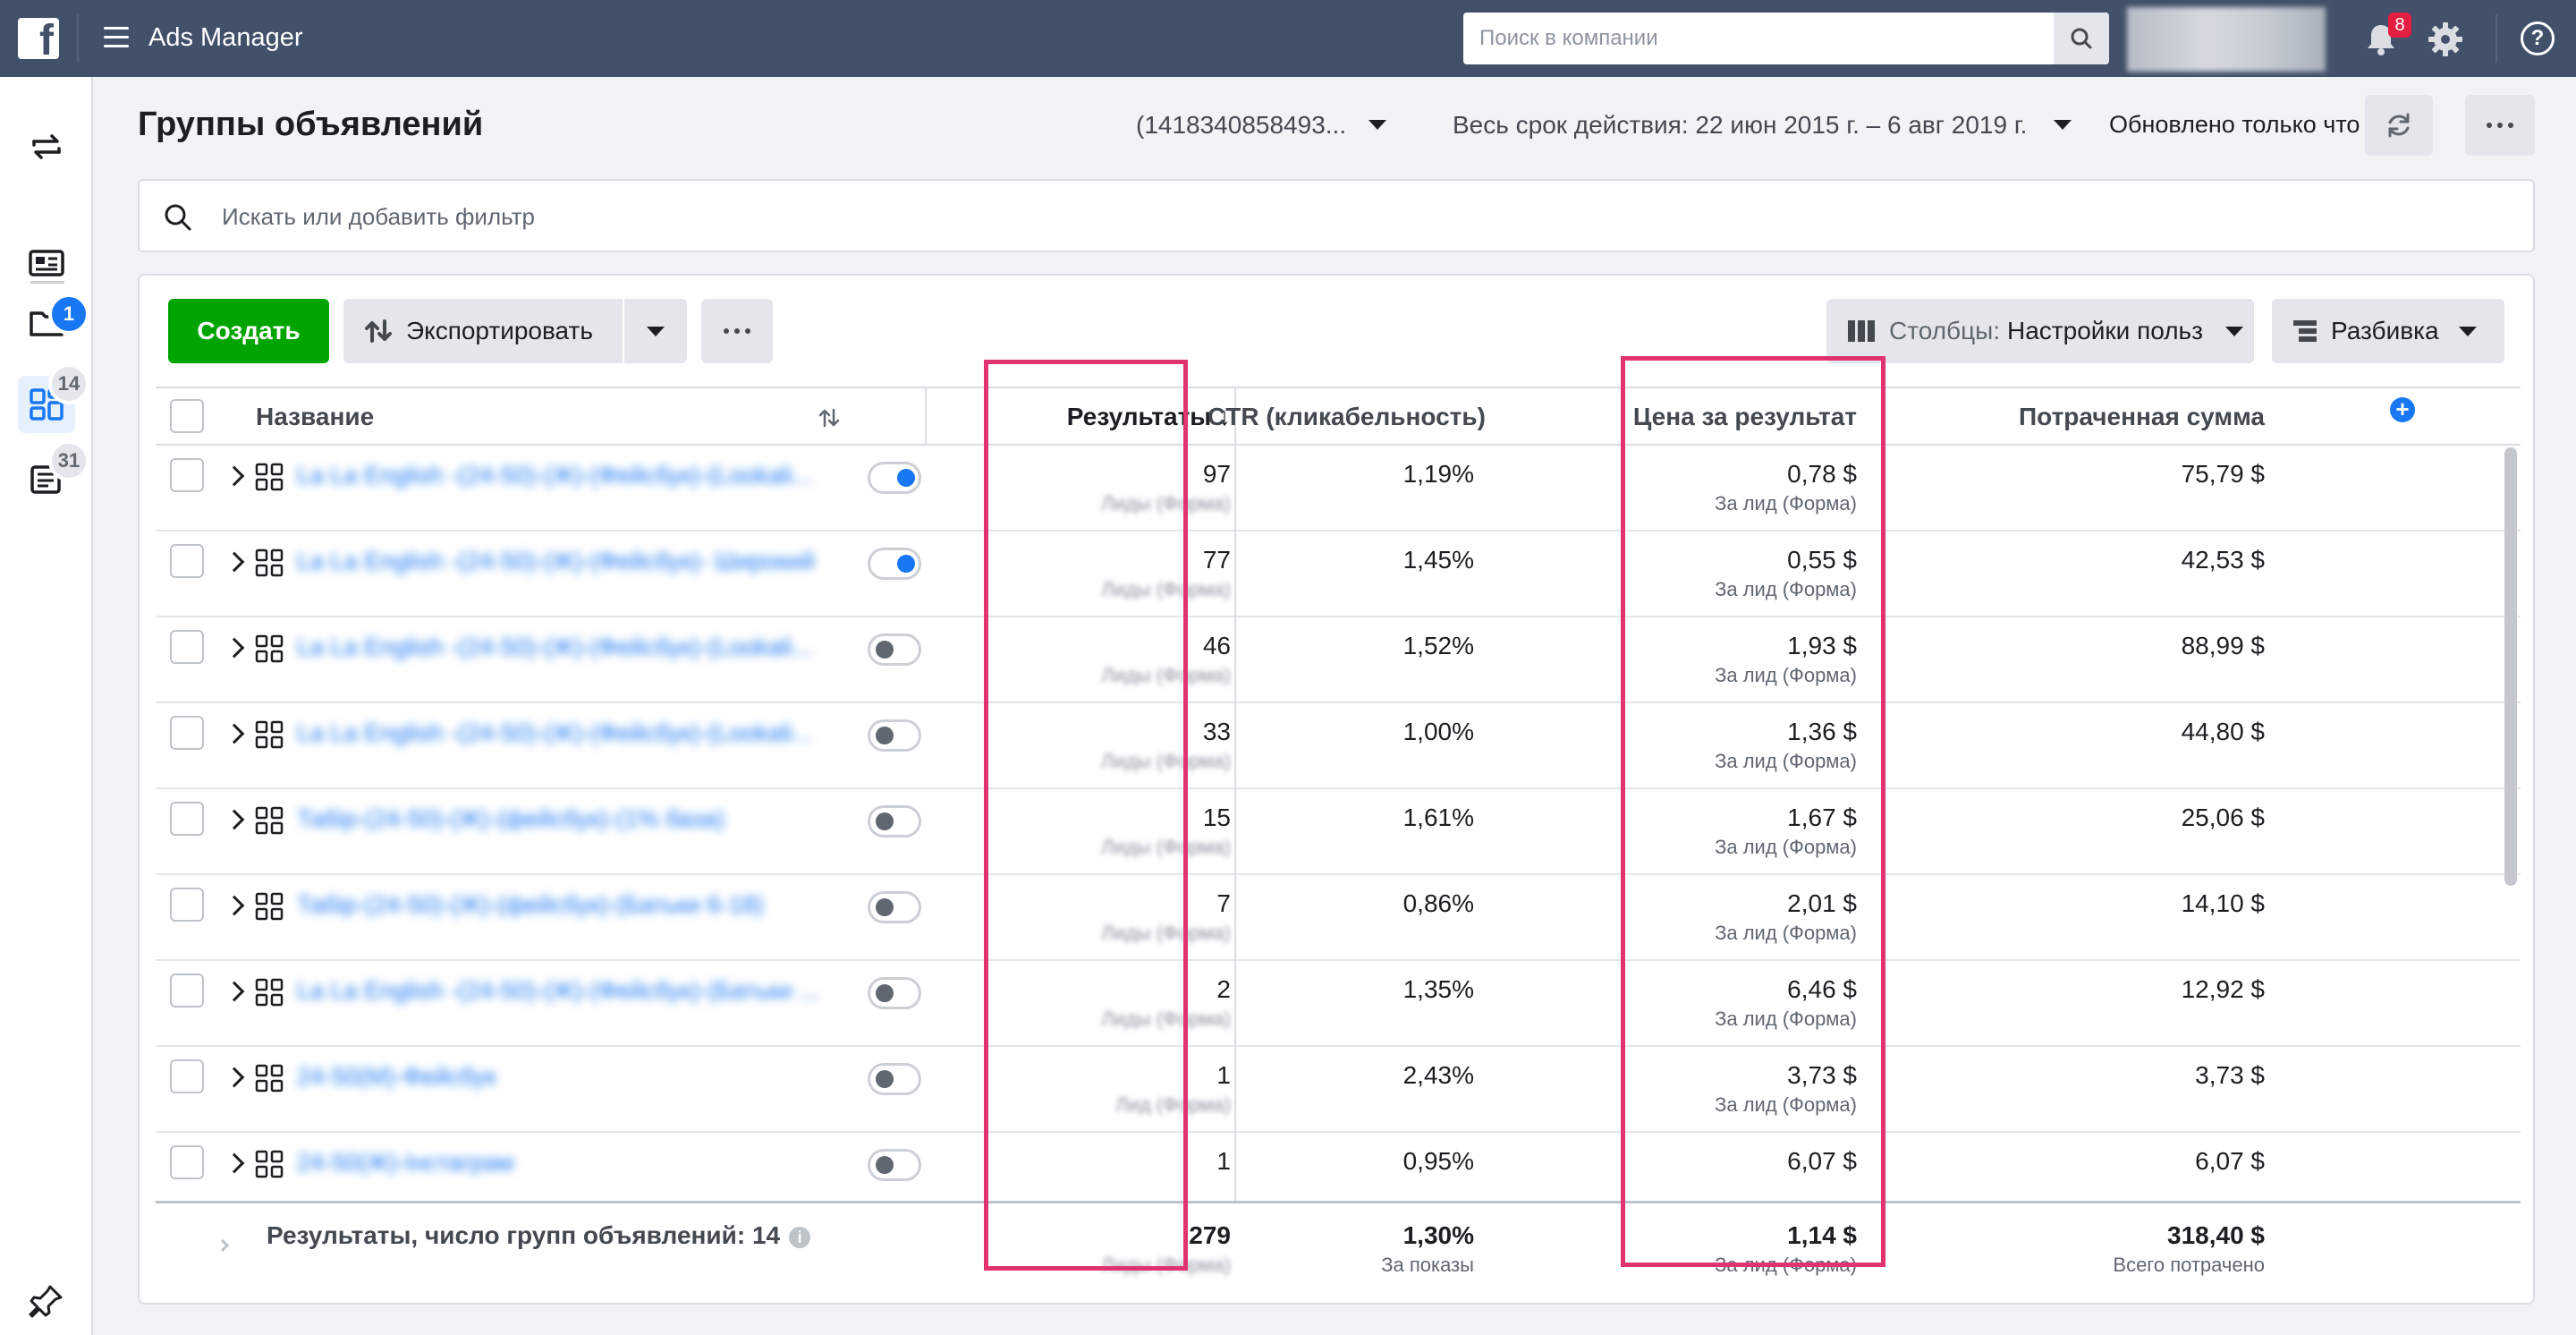 This screenshot has height=1335, width=2576. Describe the element at coordinates (2226, 39) in the screenshot. I see `account-avatar` at that location.